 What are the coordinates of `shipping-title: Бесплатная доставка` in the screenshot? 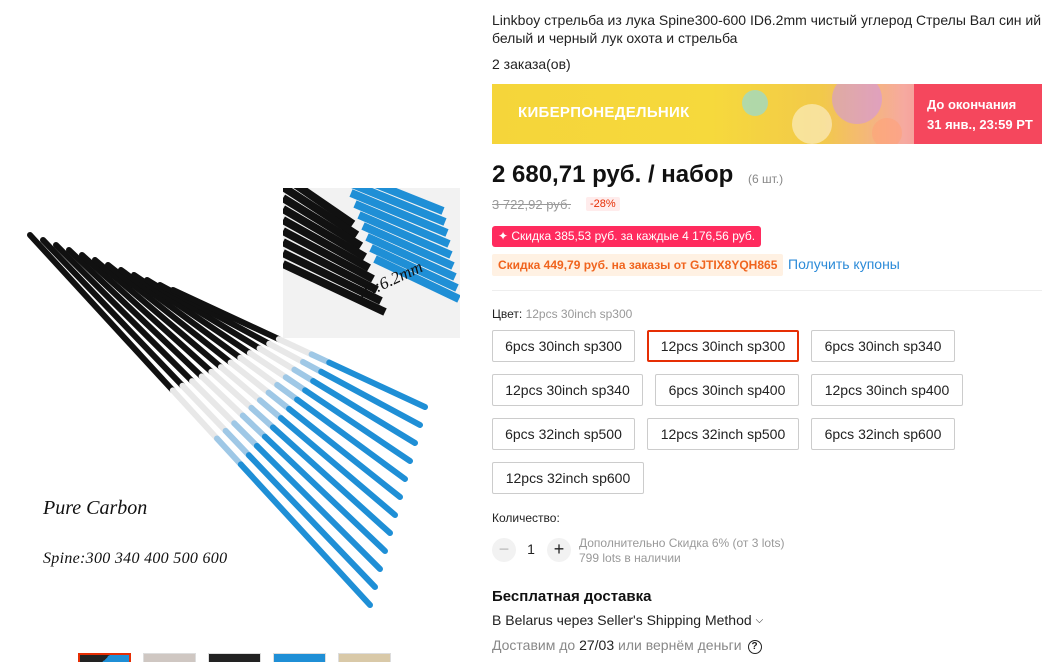 It's located at (572, 596).